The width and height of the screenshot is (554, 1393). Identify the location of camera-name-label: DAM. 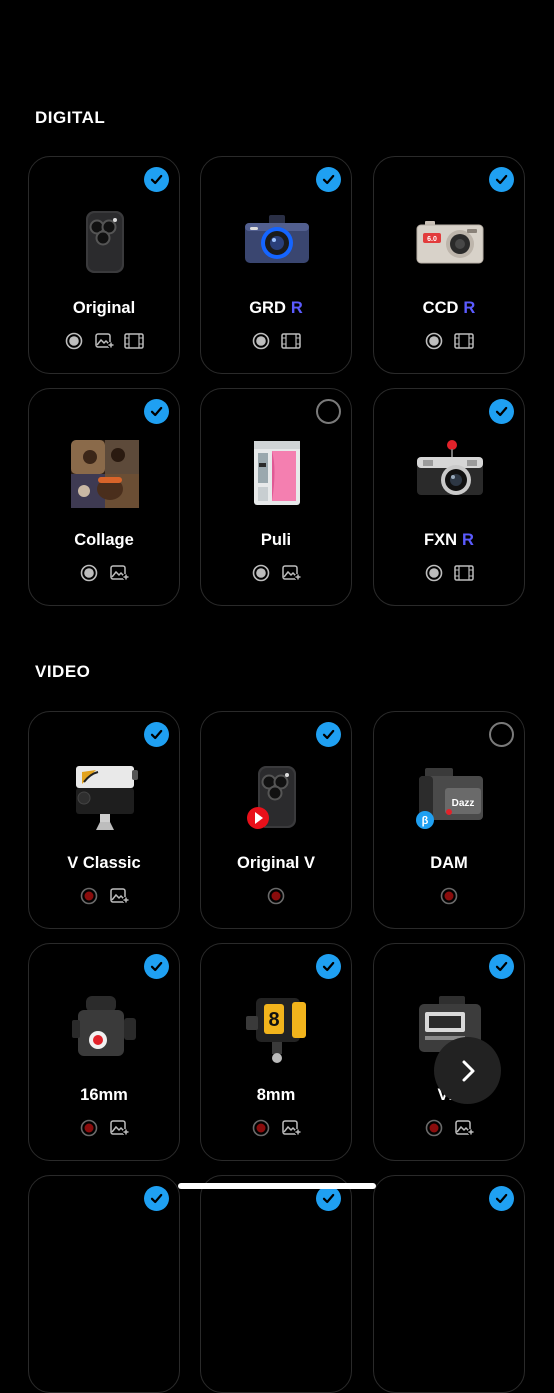
(449, 863).